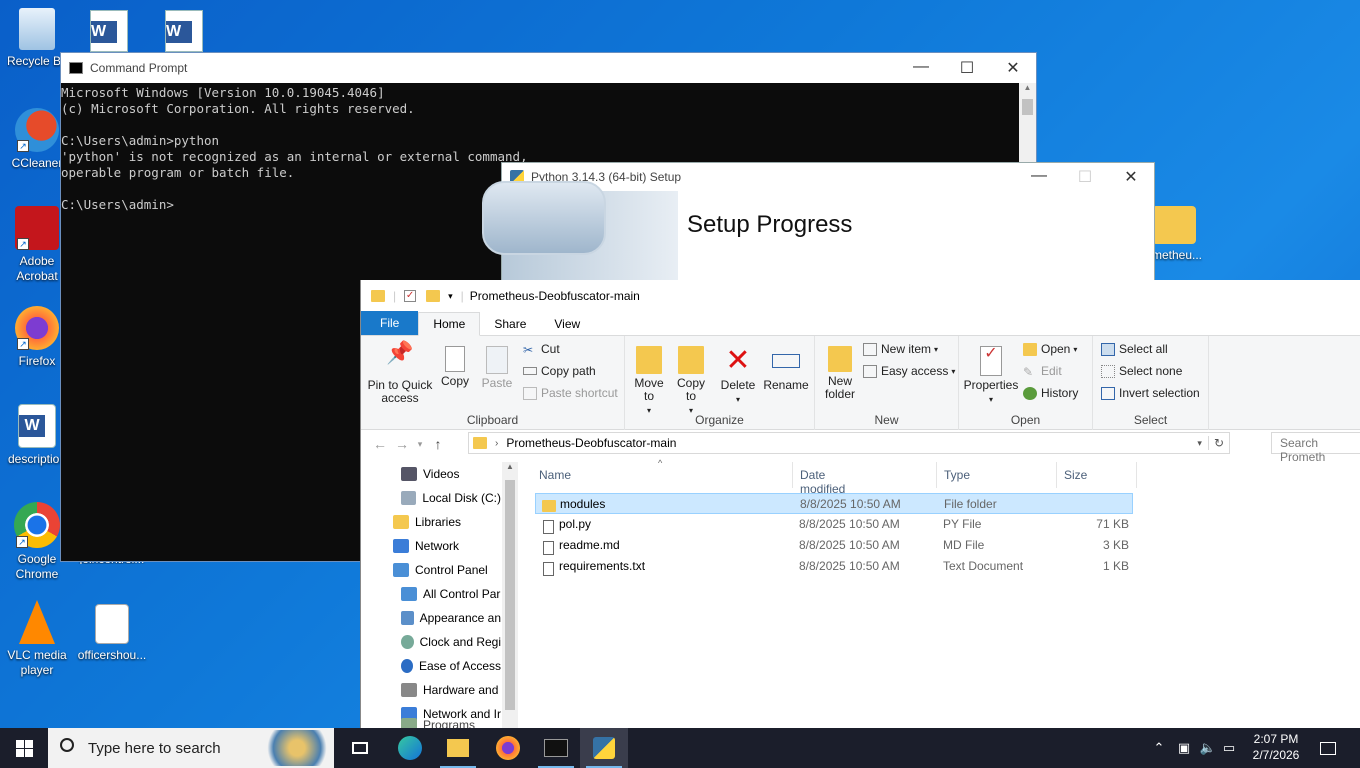 The width and height of the screenshot is (1360, 768). Describe the element at coordinates (556, 748) in the screenshot. I see `taskbar-command-prompt` at that location.